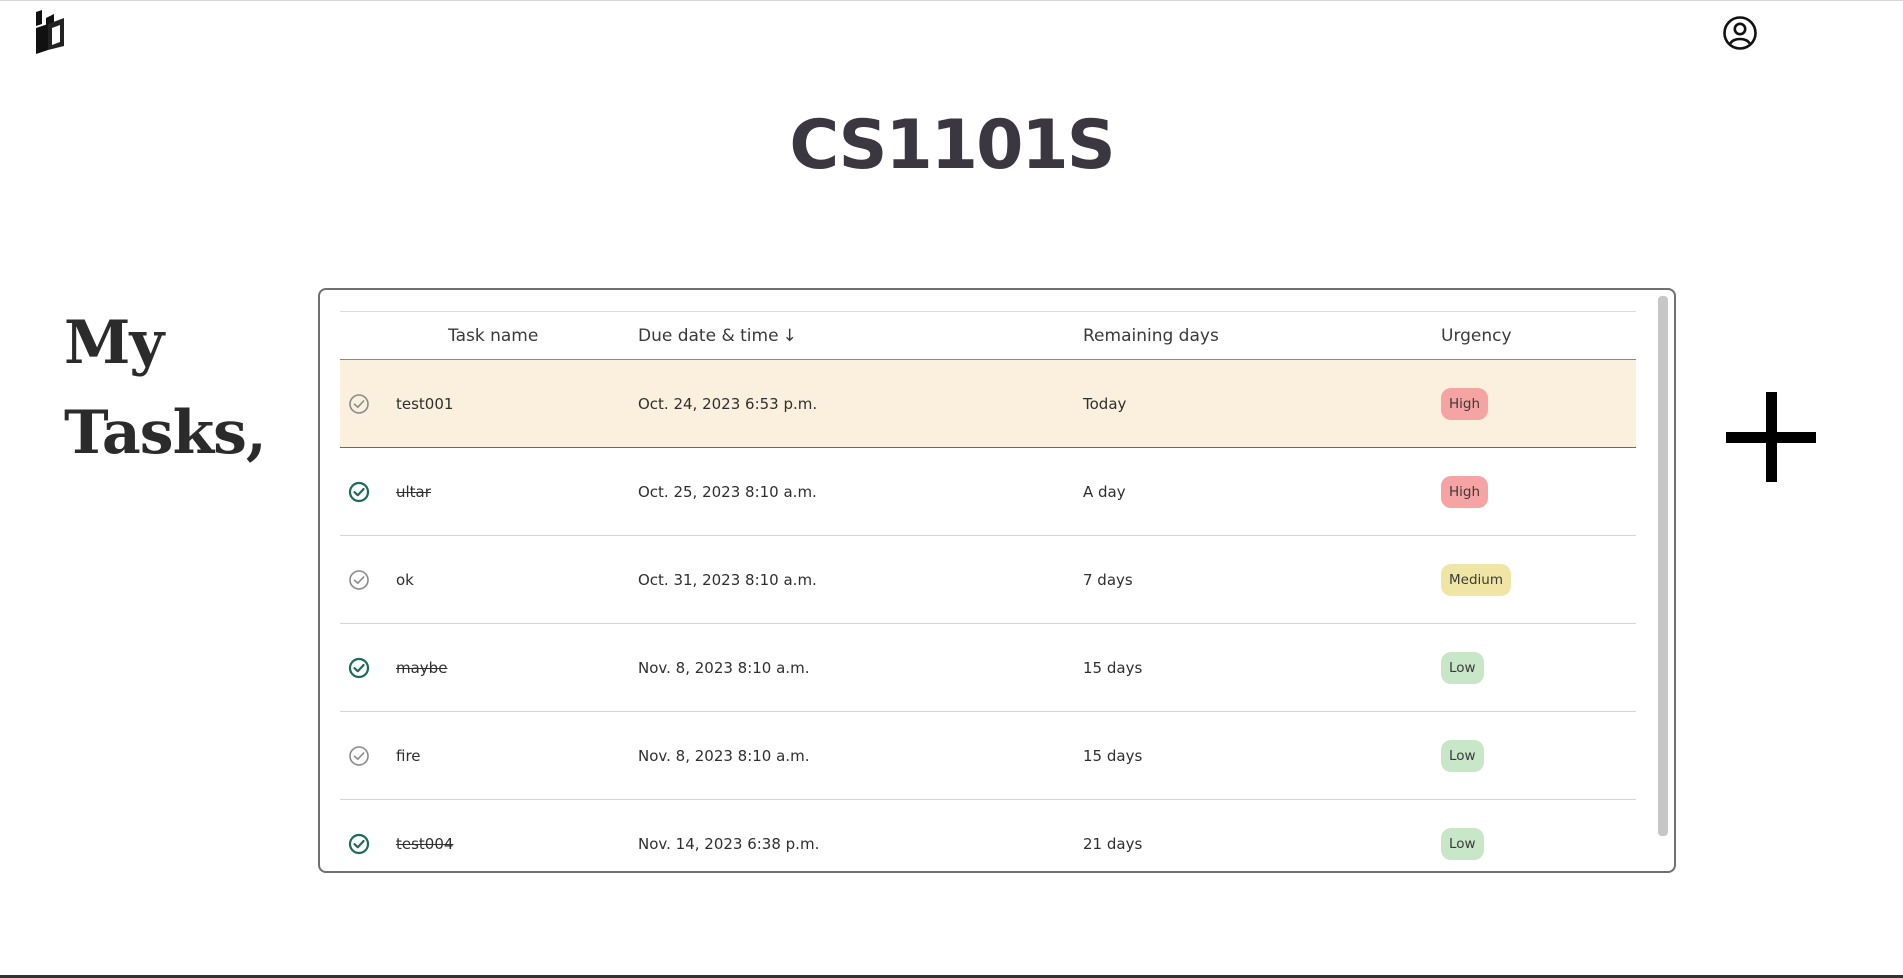 Image resolution: width=1903 pixels, height=978 pixels. Describe the element at coordinates (114, 343) in the screenshot. I see `heading-line-1: My` at that location.